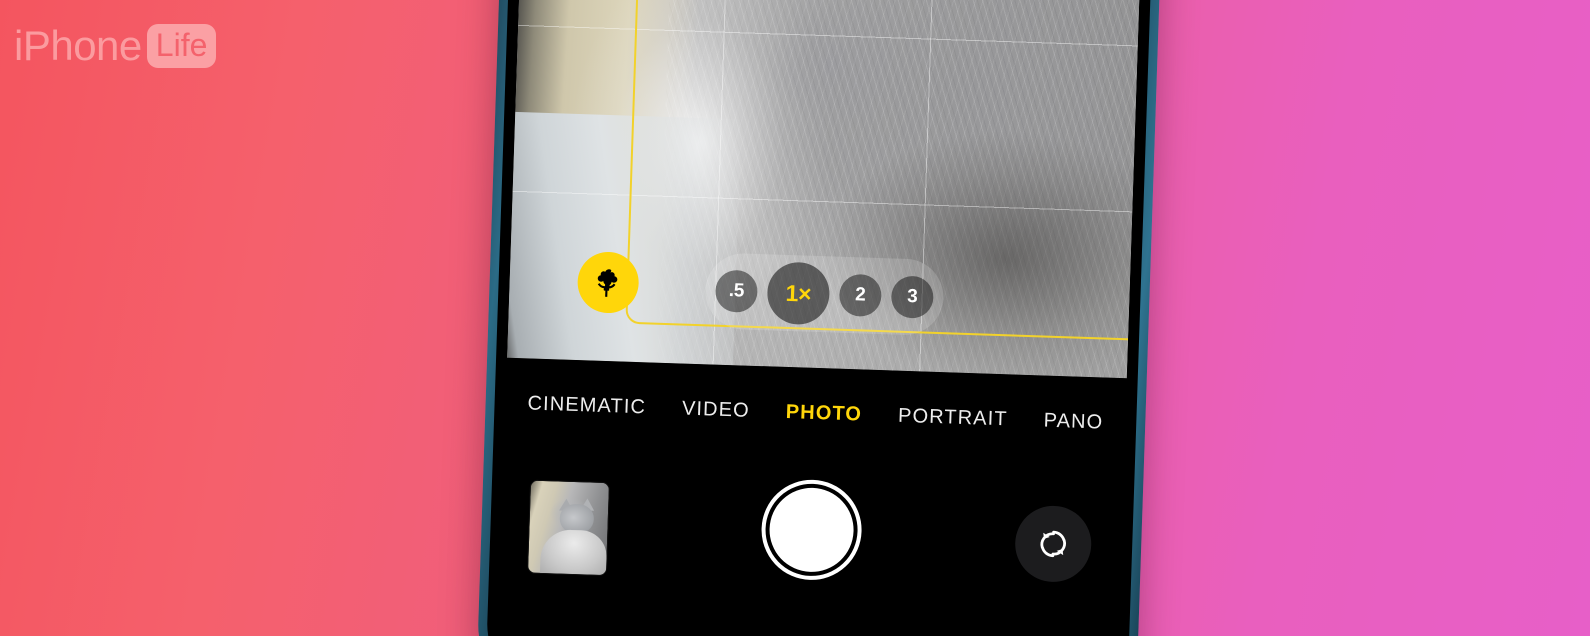 The image size is (1590, 636). I want to click on mode-video: VIDEO, so click(716, 410).